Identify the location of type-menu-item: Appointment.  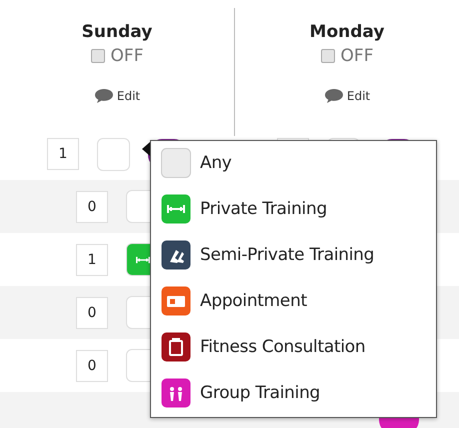
(293, 301).